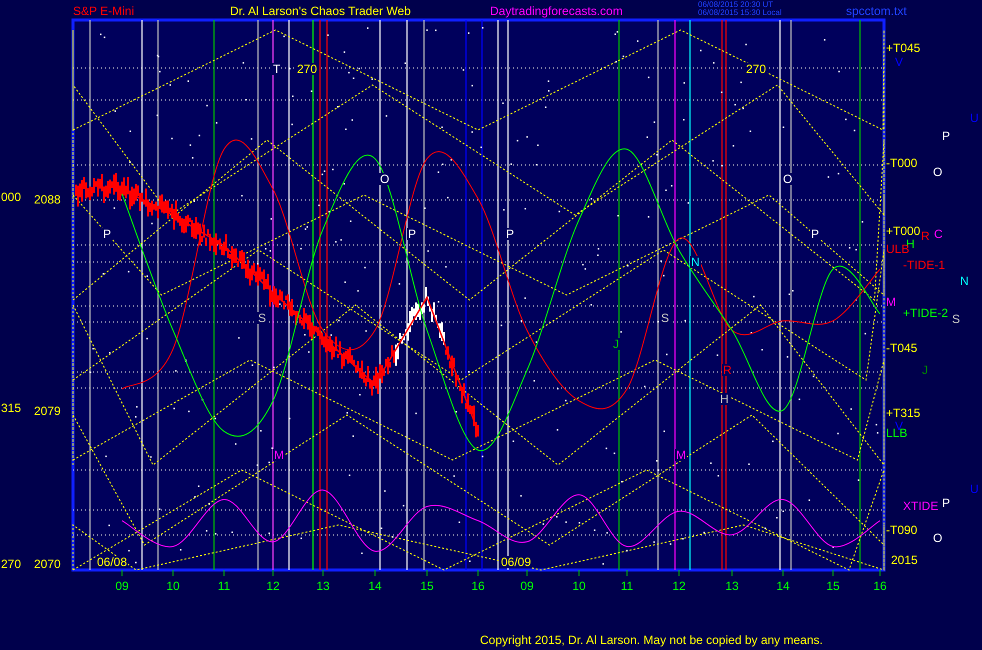  I want to click on line-label: -T045, so click(902, 348).